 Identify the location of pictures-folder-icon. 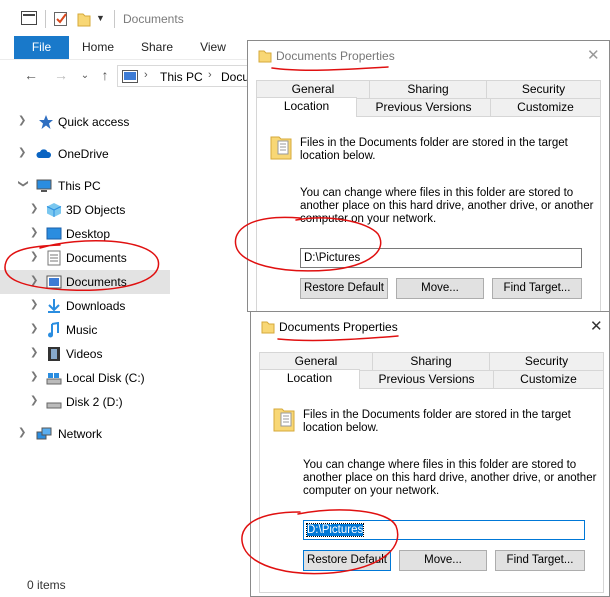
(130, 76).